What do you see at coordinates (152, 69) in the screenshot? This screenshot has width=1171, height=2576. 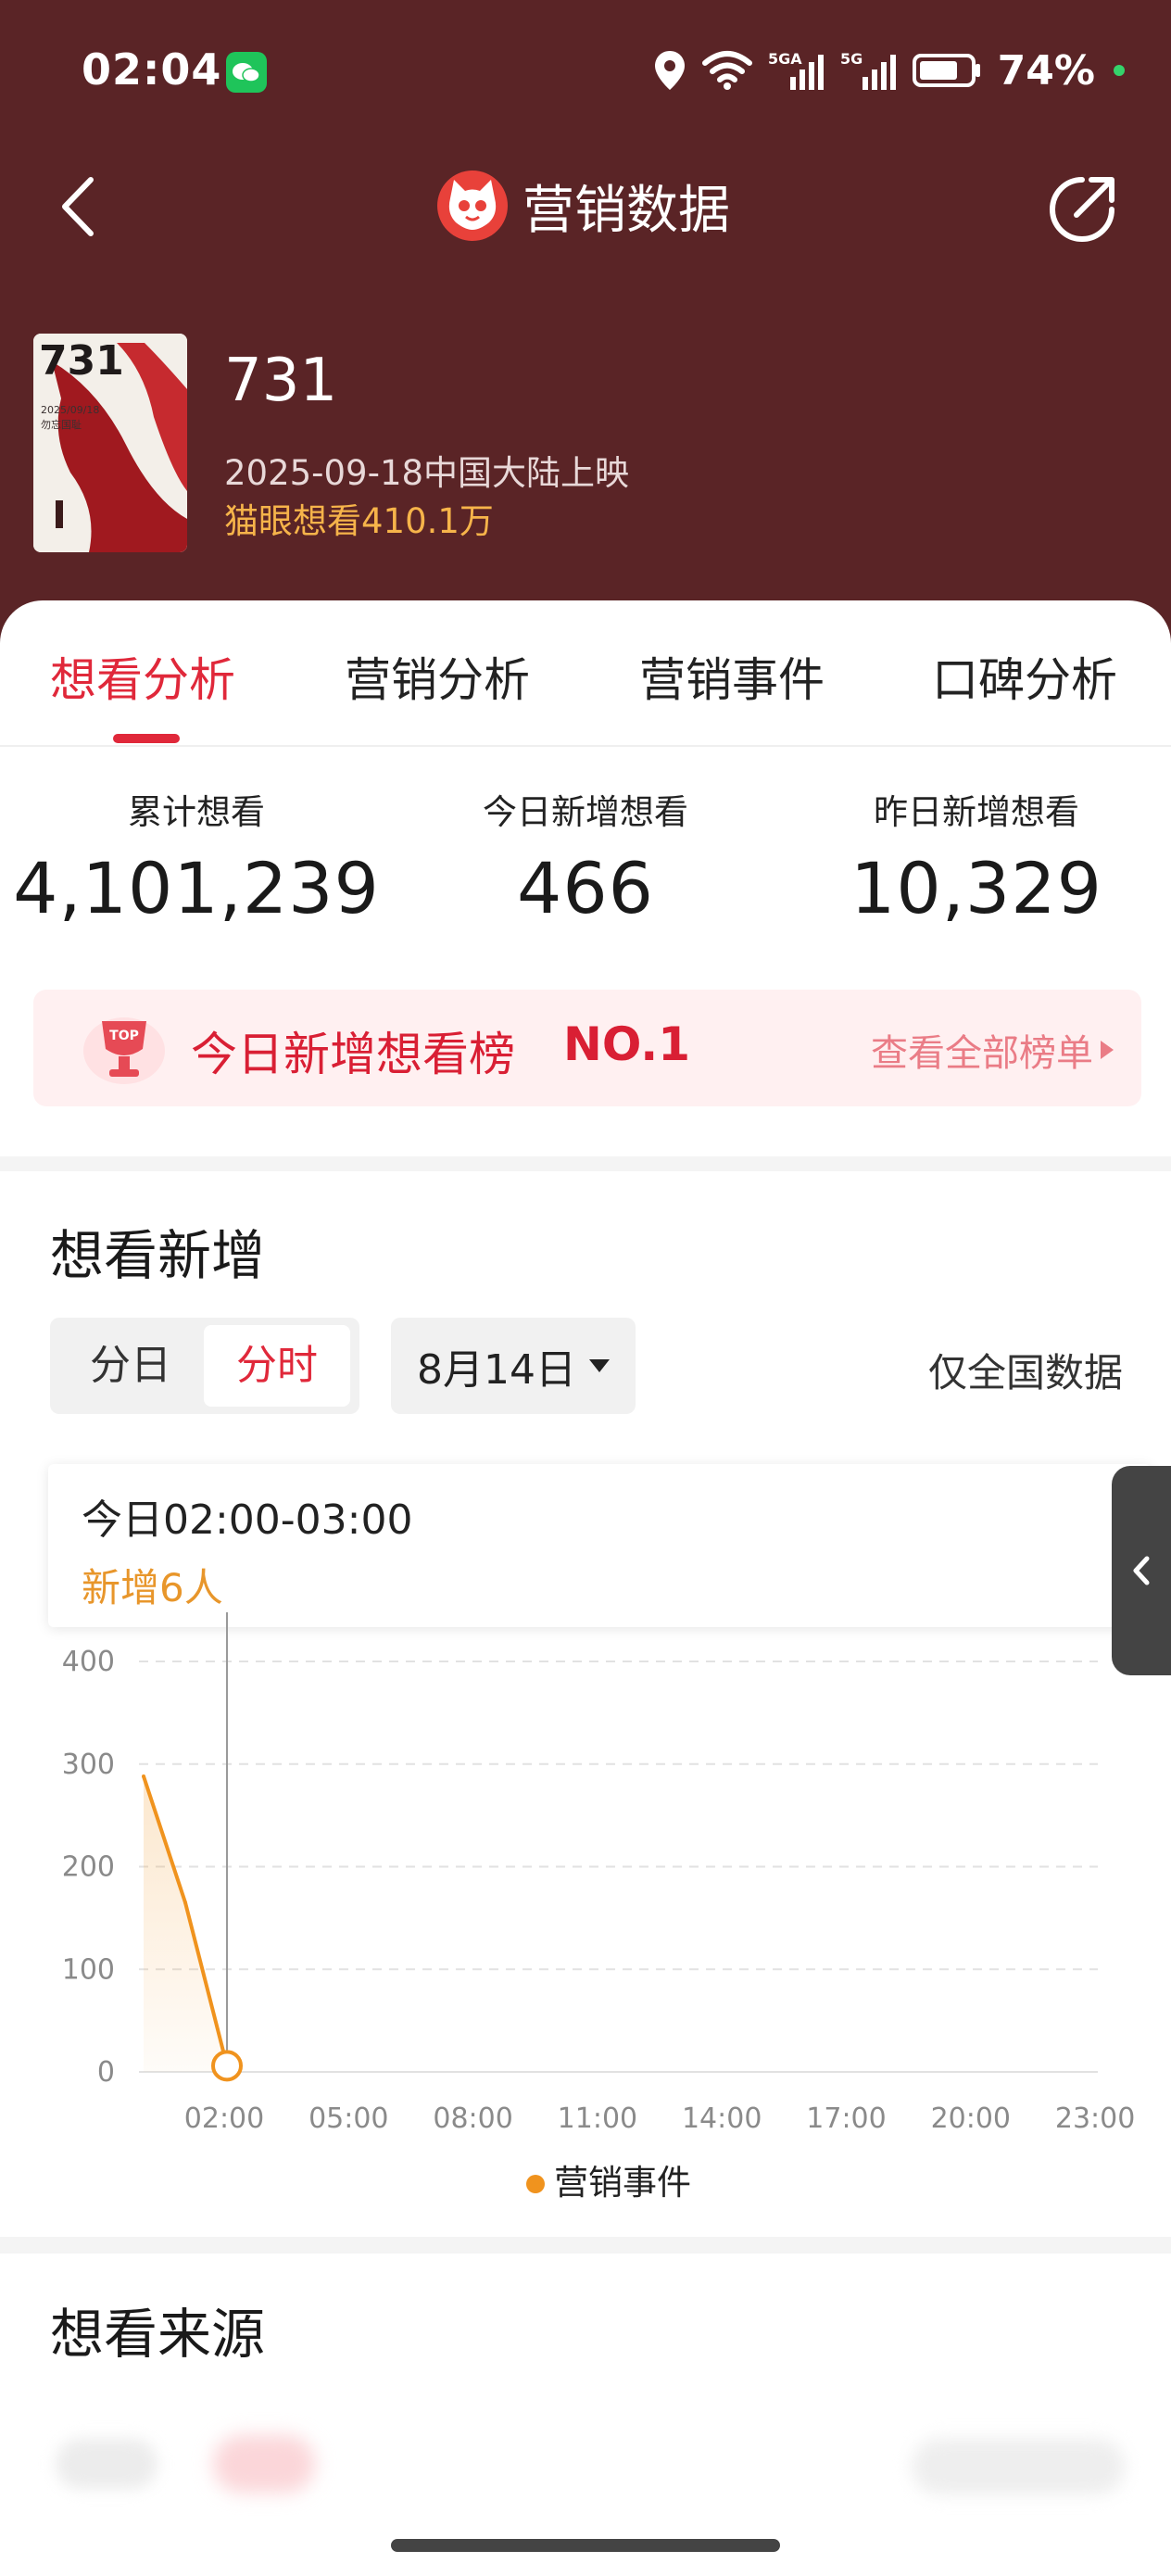 I see `status-time: 02:04` at bounding box center [152, 69].